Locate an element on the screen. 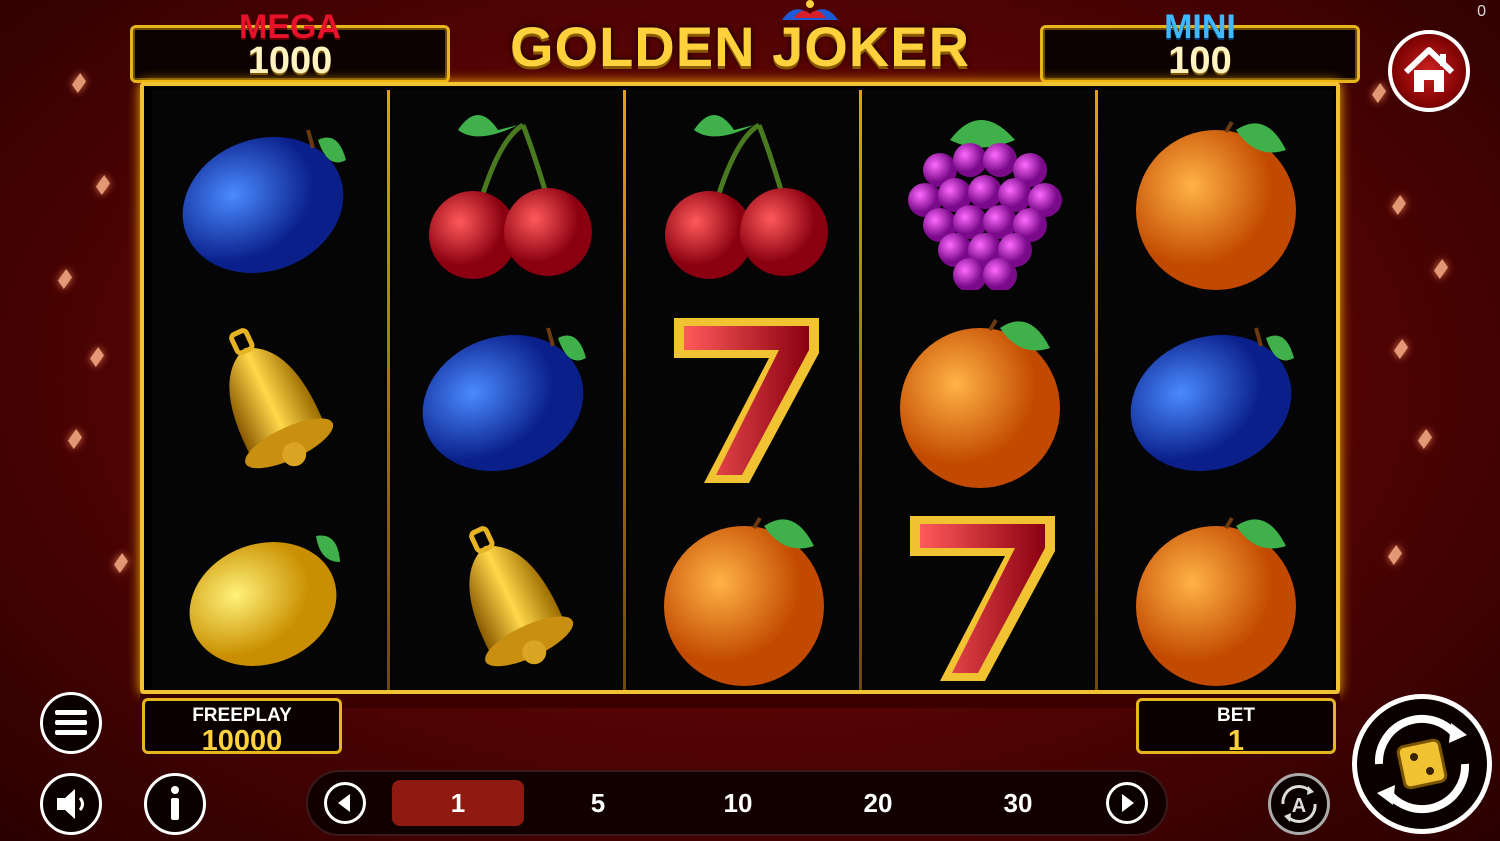 The width and height of the screenshot is (1500, 841). speaker-icon is located at coordinates (70, 804).